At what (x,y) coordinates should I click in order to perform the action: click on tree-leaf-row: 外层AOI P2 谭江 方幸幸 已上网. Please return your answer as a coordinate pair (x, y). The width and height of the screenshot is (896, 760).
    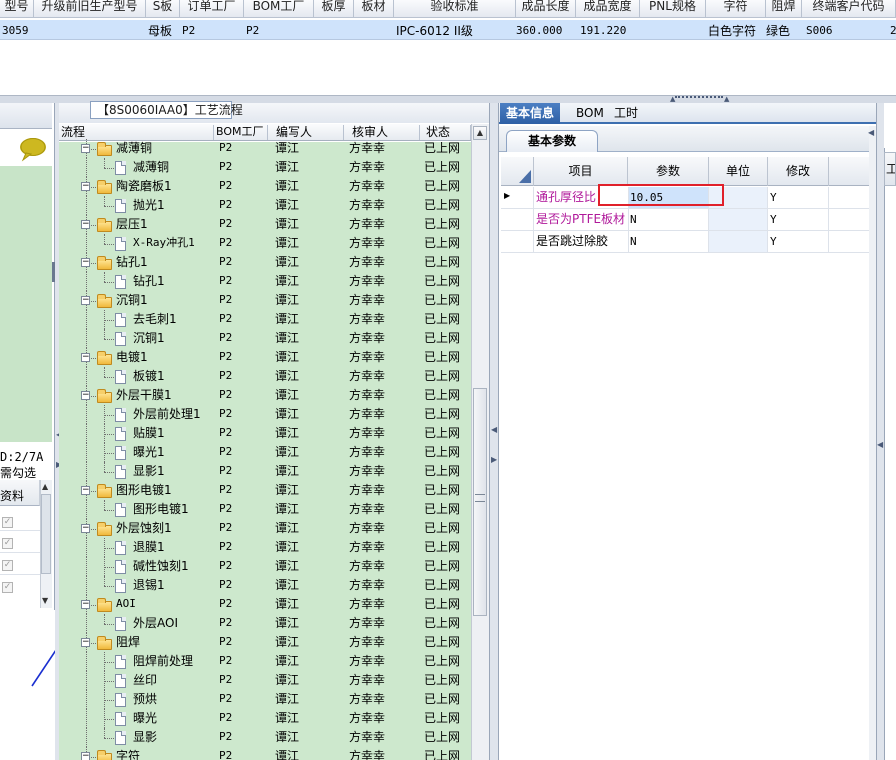
    Looking at the image, I should click on (265, 623).